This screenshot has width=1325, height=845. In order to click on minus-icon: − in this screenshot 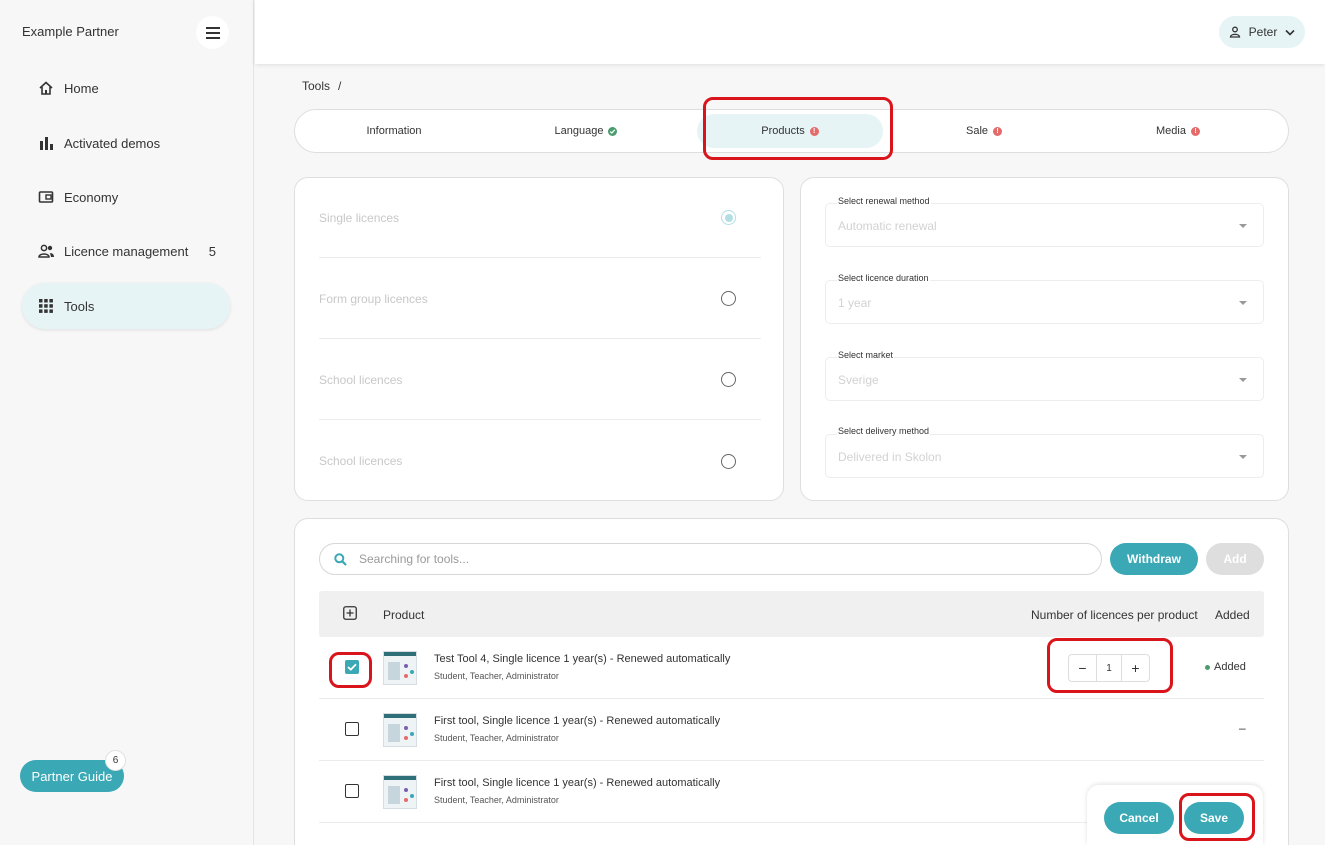, I will do `click(1082, 668)`.